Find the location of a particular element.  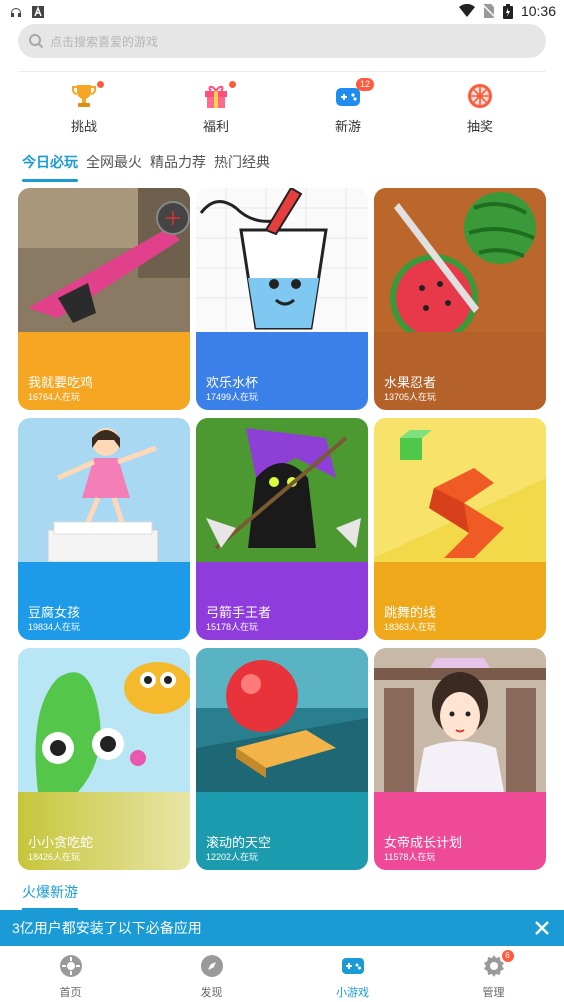

font-notification-icon is located at coordinates (38, 12).